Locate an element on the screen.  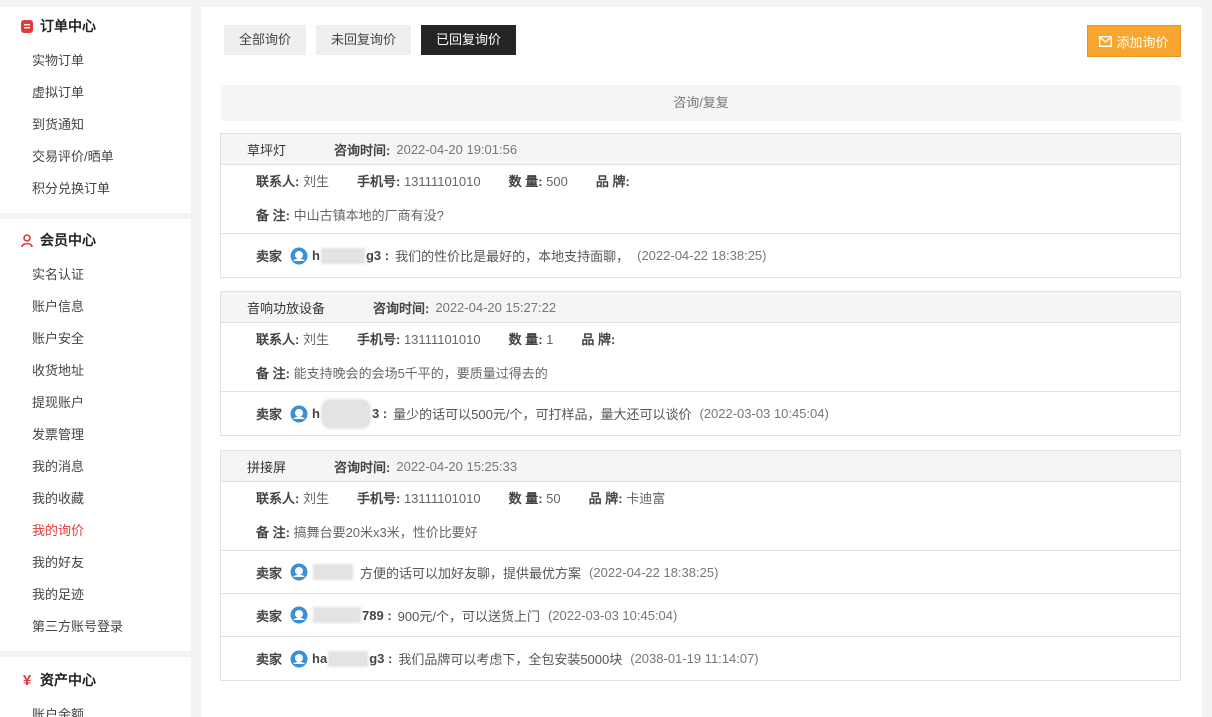
inquiry-tabs: 全部询价 未回复询价 已回复询价 is located at coordinates (375, 40).